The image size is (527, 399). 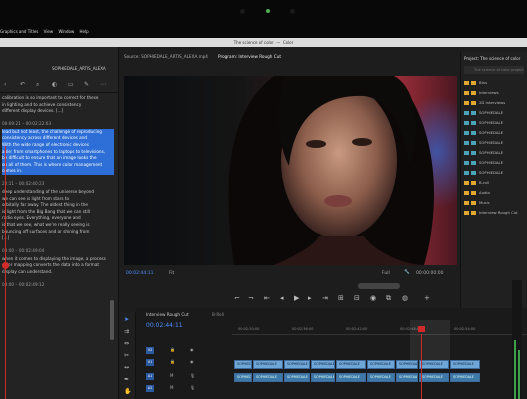 I want to click on hand-tool-icon: ✋, so click(x=127, y=391).